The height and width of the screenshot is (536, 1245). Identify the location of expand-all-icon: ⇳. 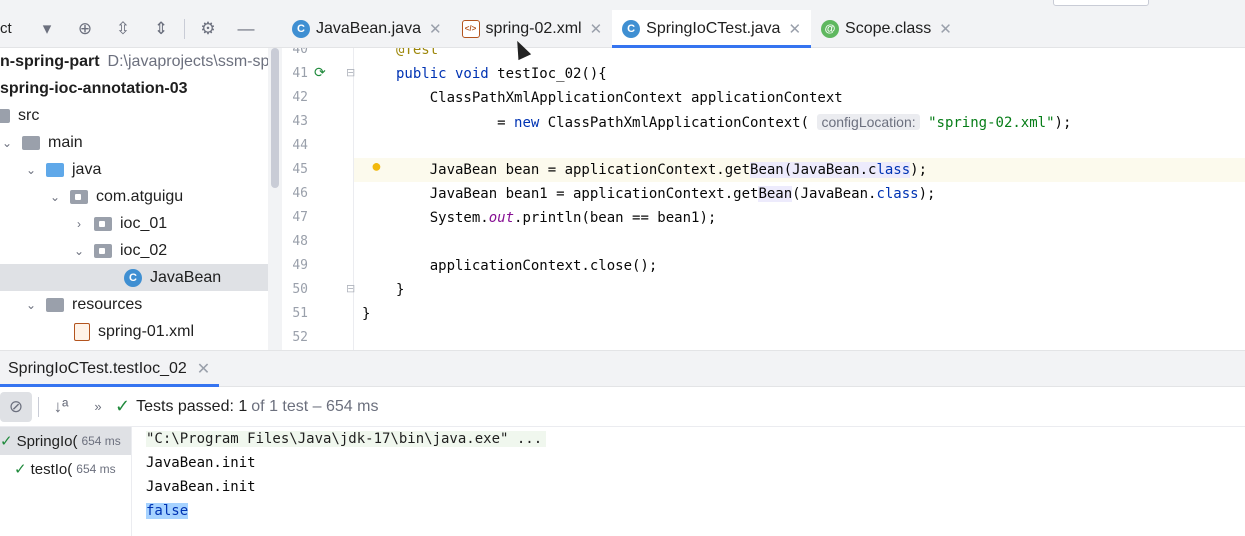
(123, 29).